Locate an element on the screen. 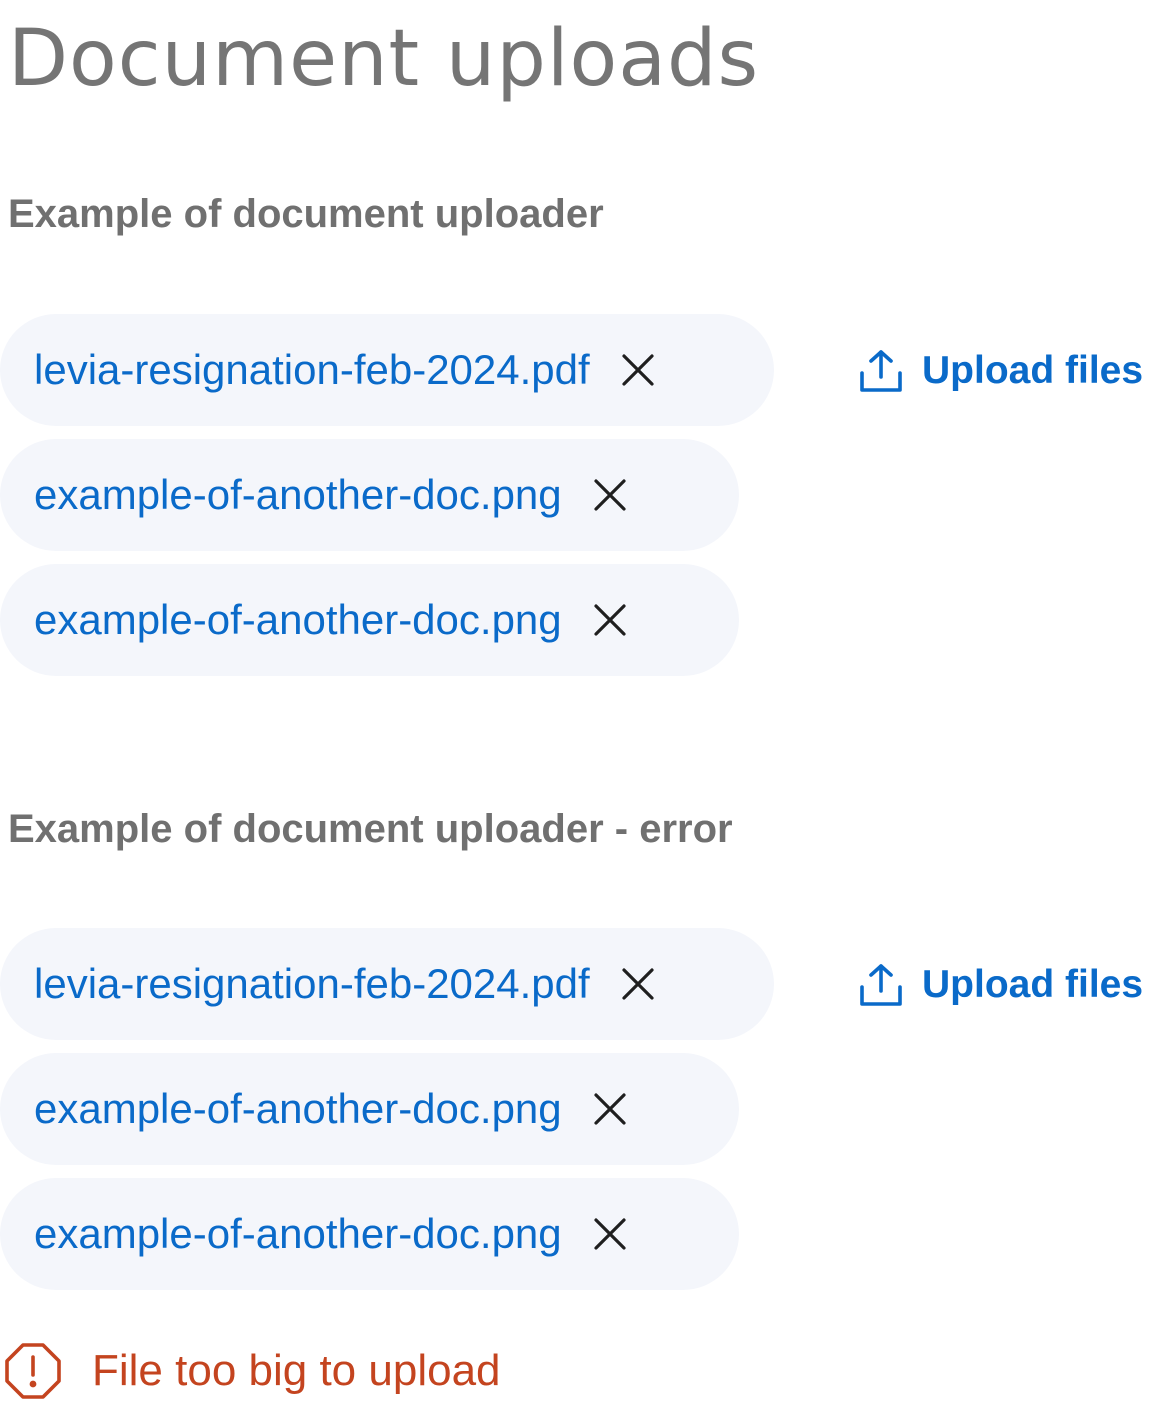 This screenshot has width=1164, height=1404. error-message: File too big to upload is located at coordinates (252, 1371).